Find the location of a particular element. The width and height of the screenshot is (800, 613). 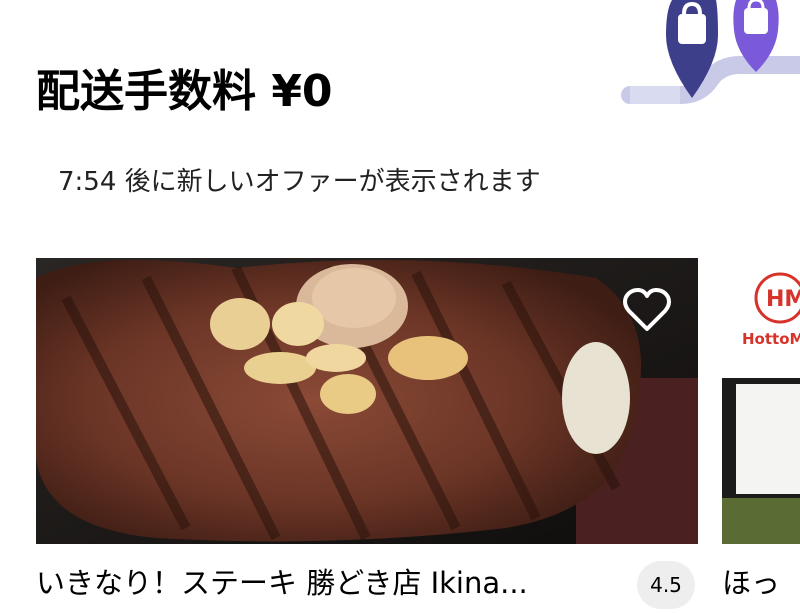

heart-outline-icon is located at coordinates (647, 309).